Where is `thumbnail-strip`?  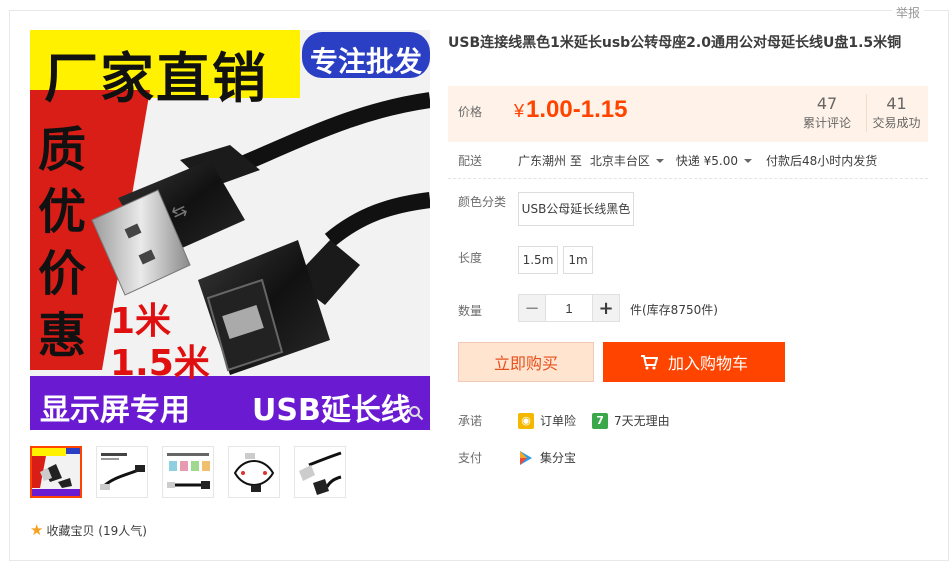
thumbnail-strip is located at coordinates (188, 472).